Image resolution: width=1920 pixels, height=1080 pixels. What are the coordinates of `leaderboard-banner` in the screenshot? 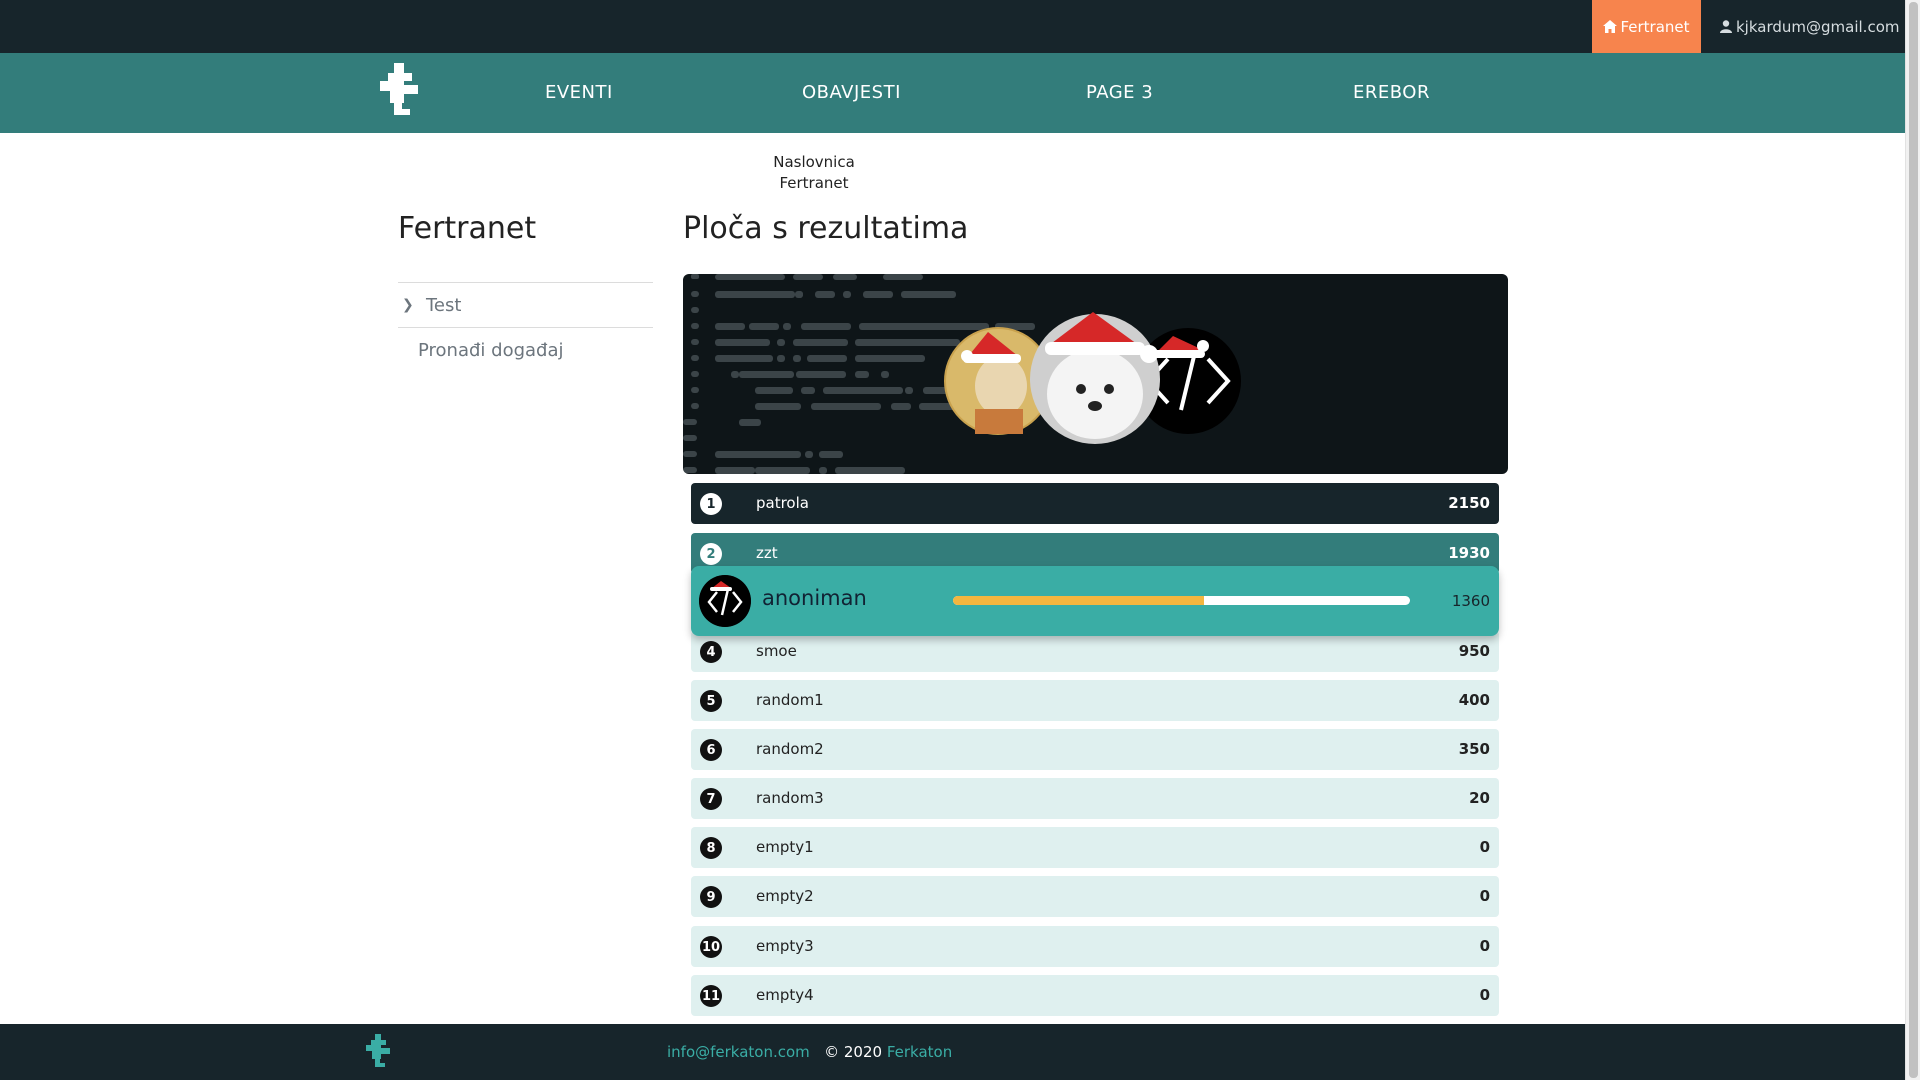 It's located at (1095, 374).